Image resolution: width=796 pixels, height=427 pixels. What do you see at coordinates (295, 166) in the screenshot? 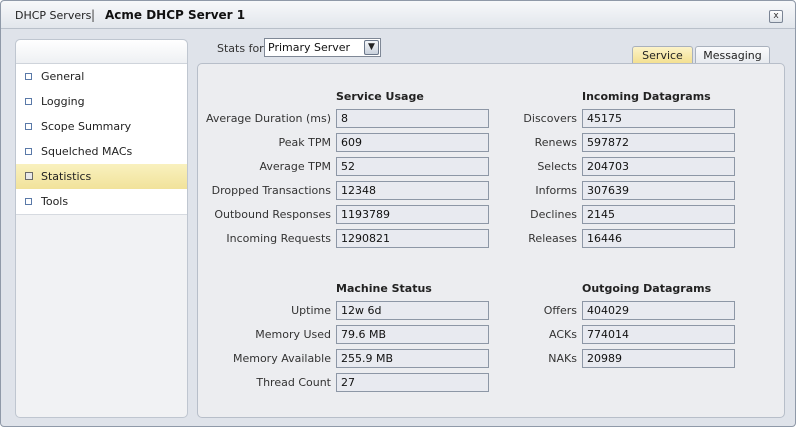
I see `field-label: Average TPM` at bounding box center [295, 166].